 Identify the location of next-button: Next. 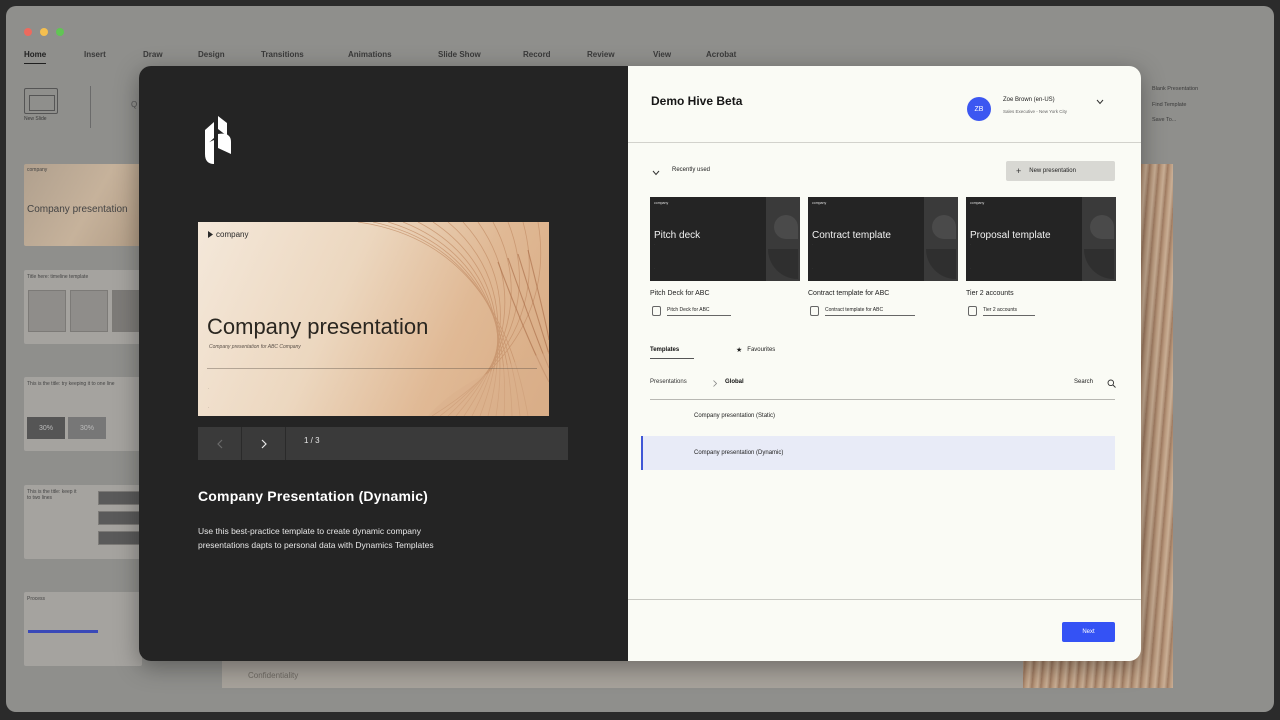
(1088, 632).